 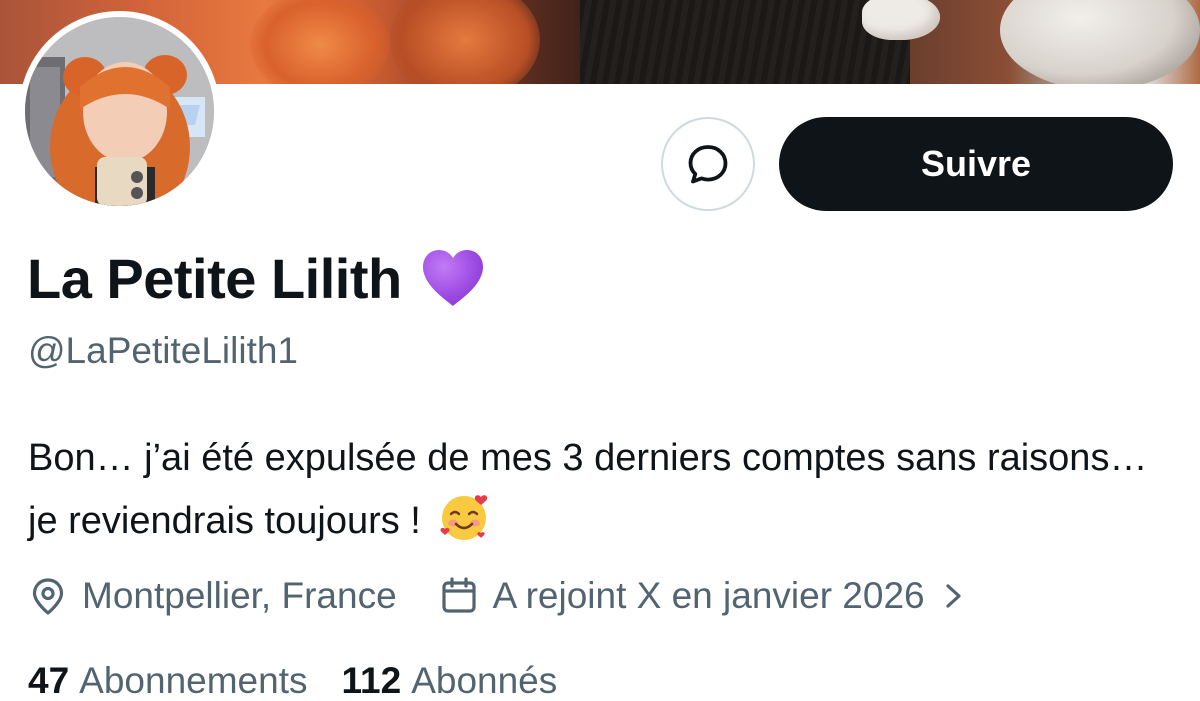 I want to click on message-button, so click(x=708, y=164).